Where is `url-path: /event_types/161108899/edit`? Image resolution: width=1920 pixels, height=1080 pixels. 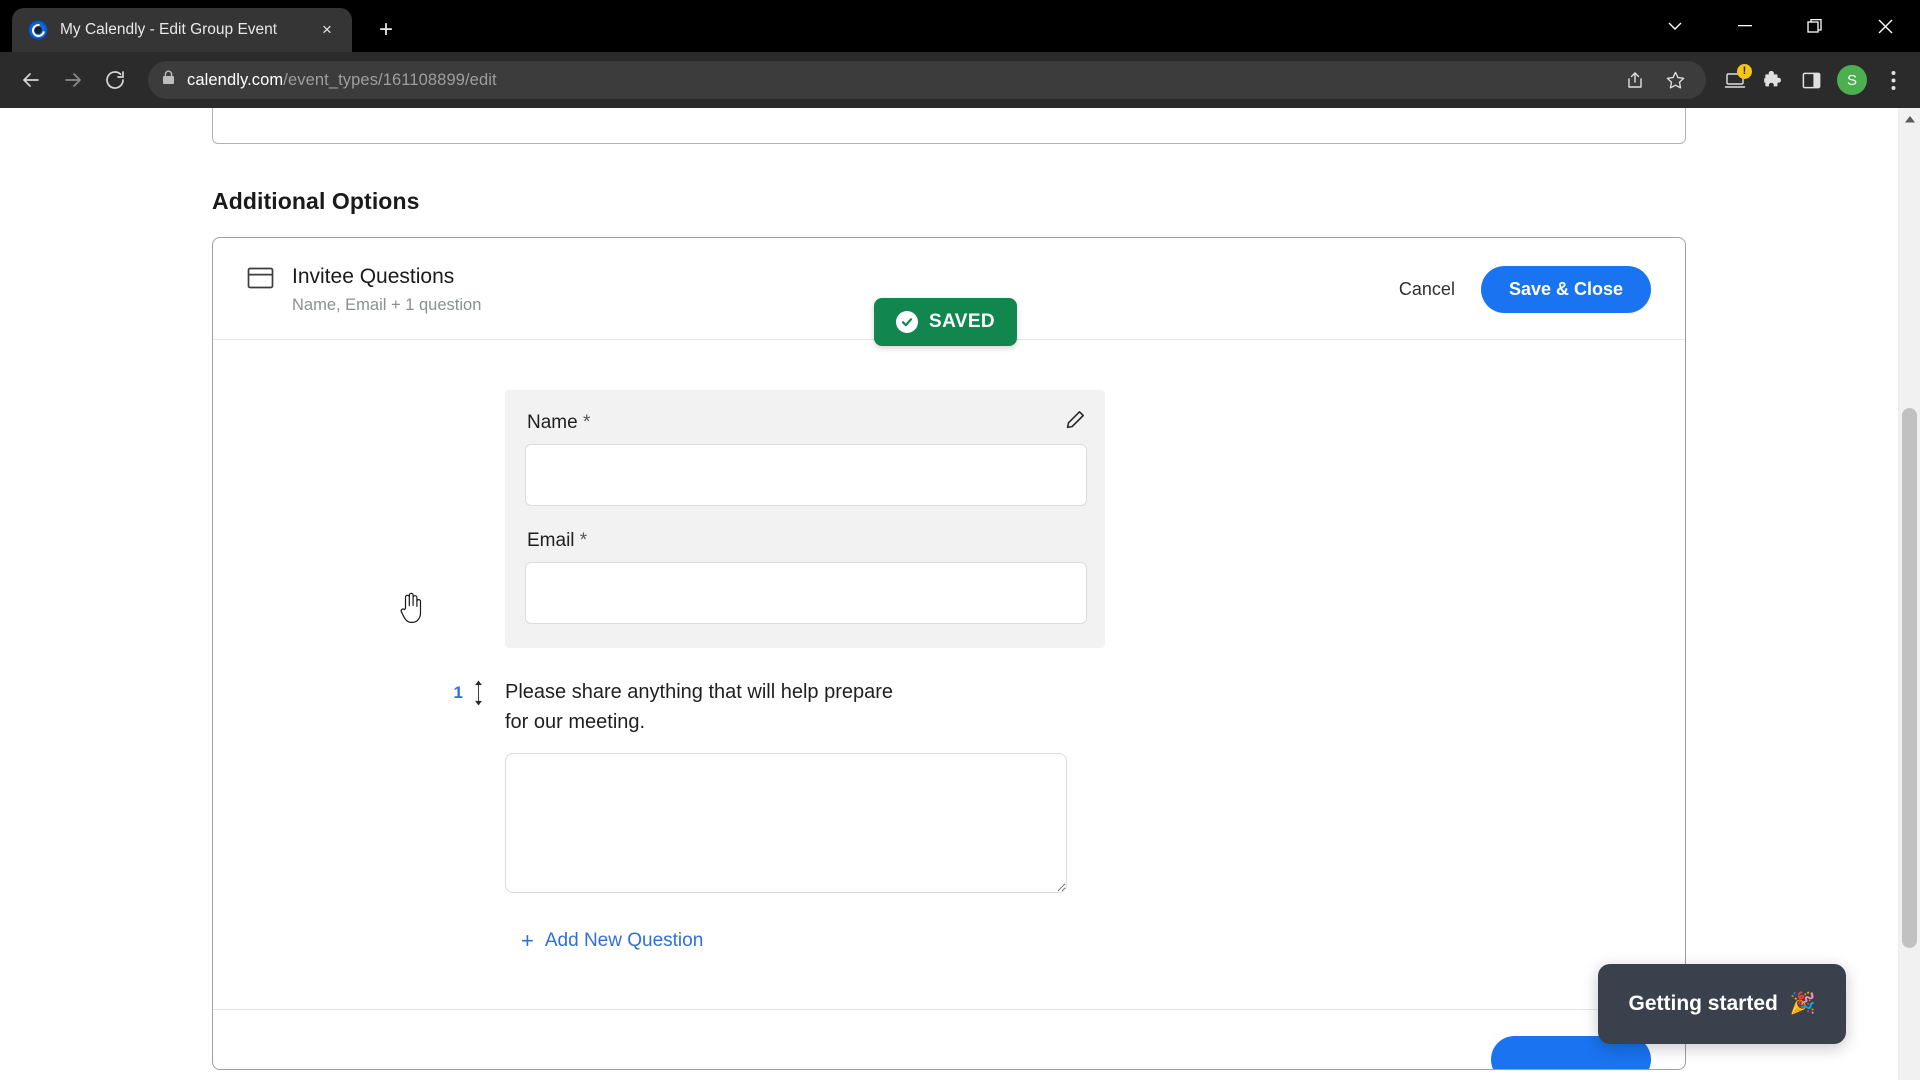 url-path: /event_types/161108899/edit is located at coordinates (390, 79).